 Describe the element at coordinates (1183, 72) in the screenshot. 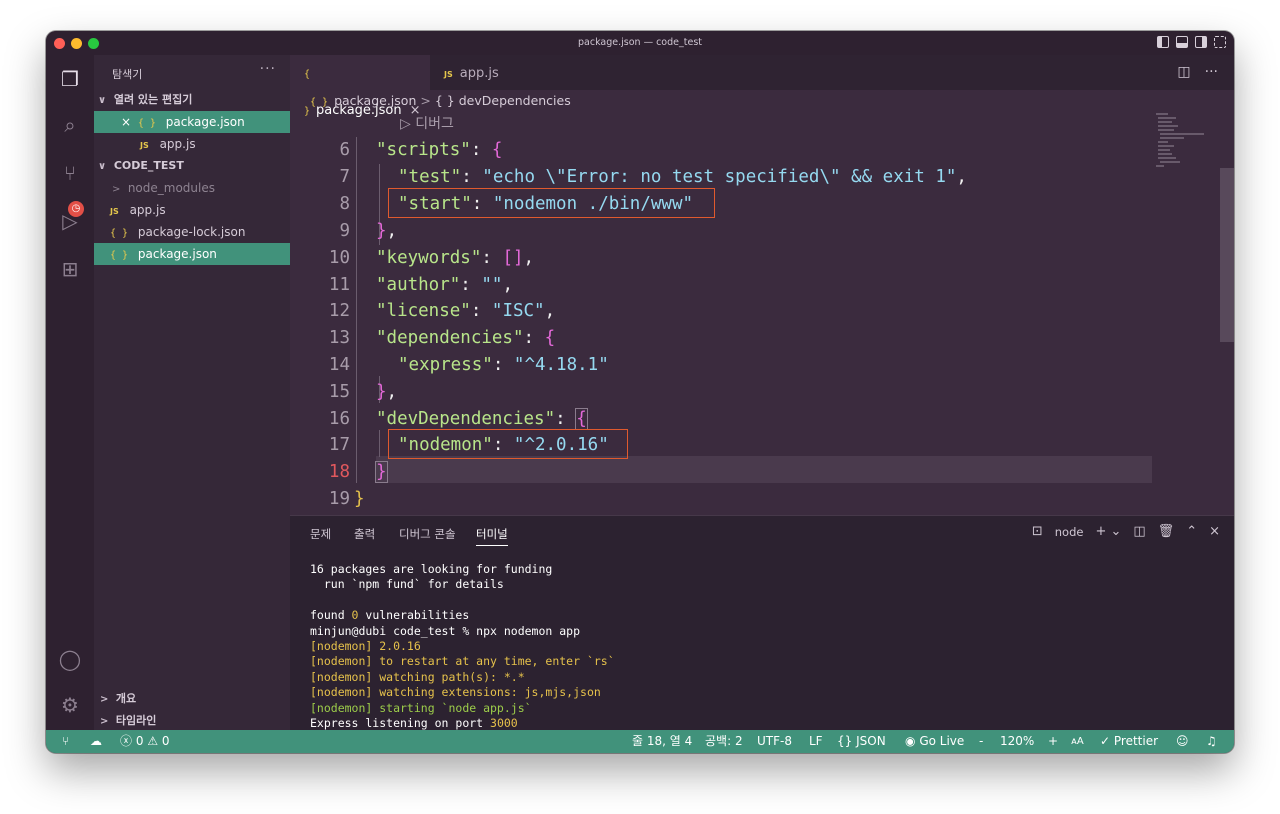

I see `split-editor-icon: ◫` at that location.